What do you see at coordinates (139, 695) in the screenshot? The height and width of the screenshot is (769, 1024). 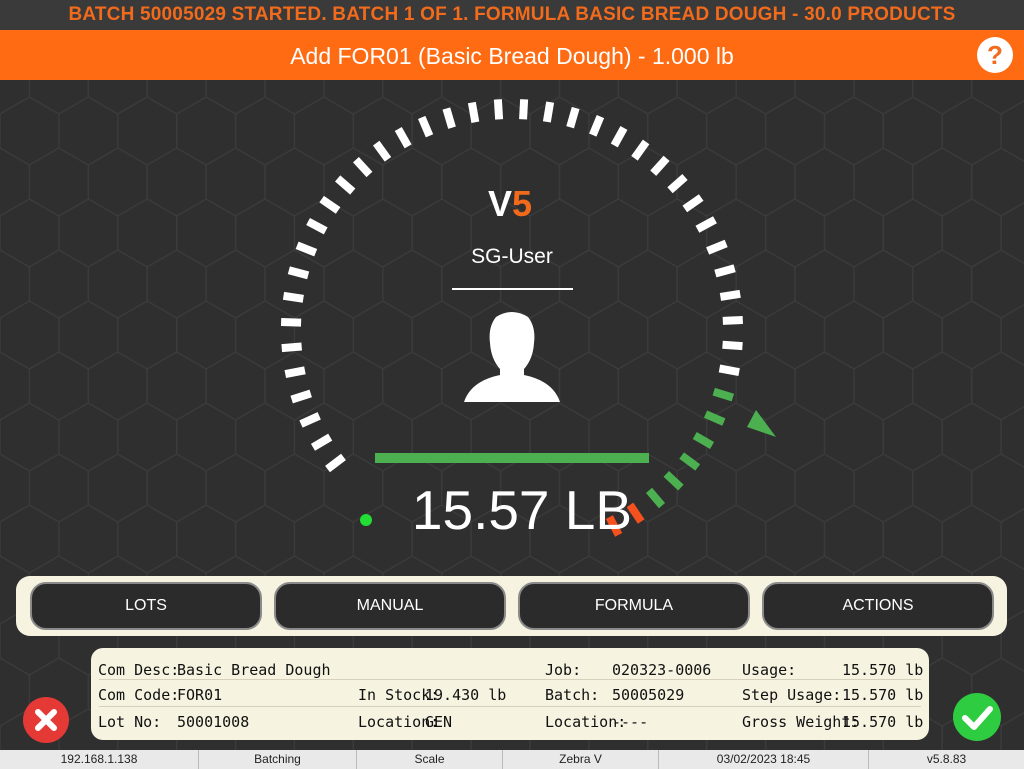 I see `com-code-label: Com Code:` at bounding box center [139, 695].